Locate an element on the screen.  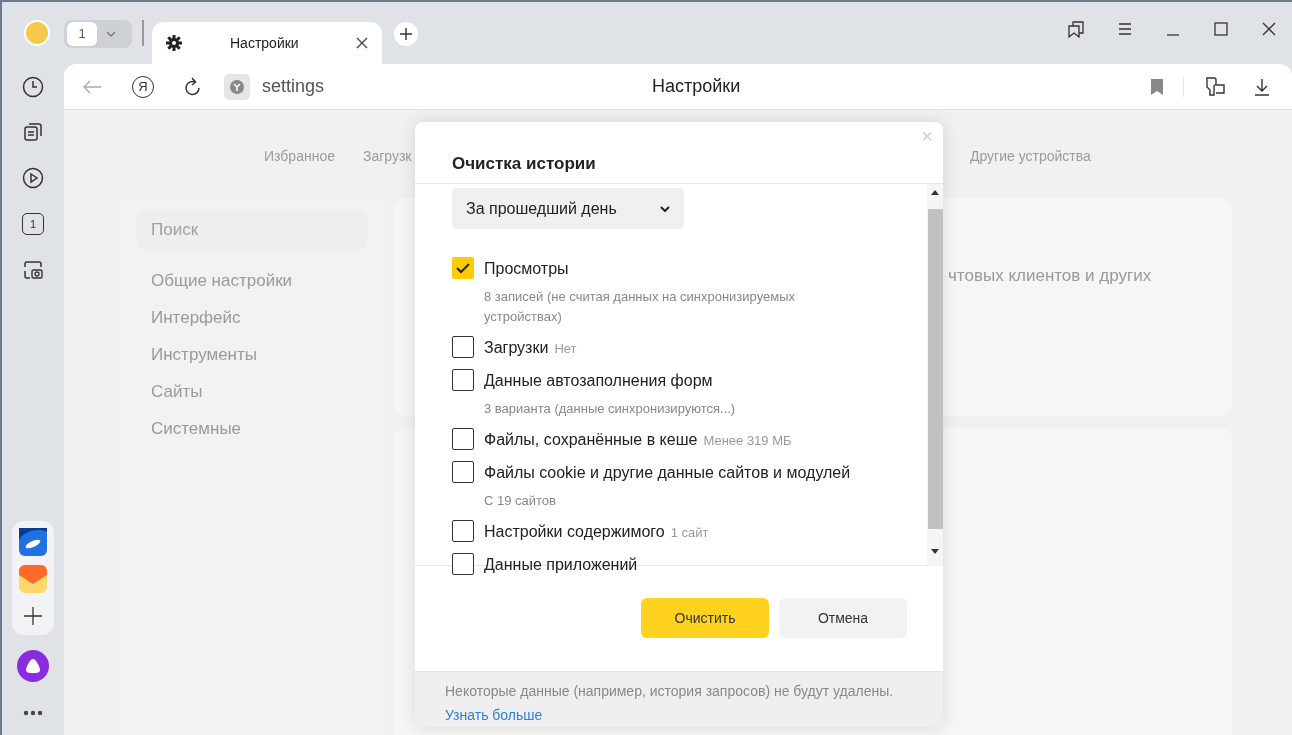
maximize-icon is located at coordinates (1221, 29).